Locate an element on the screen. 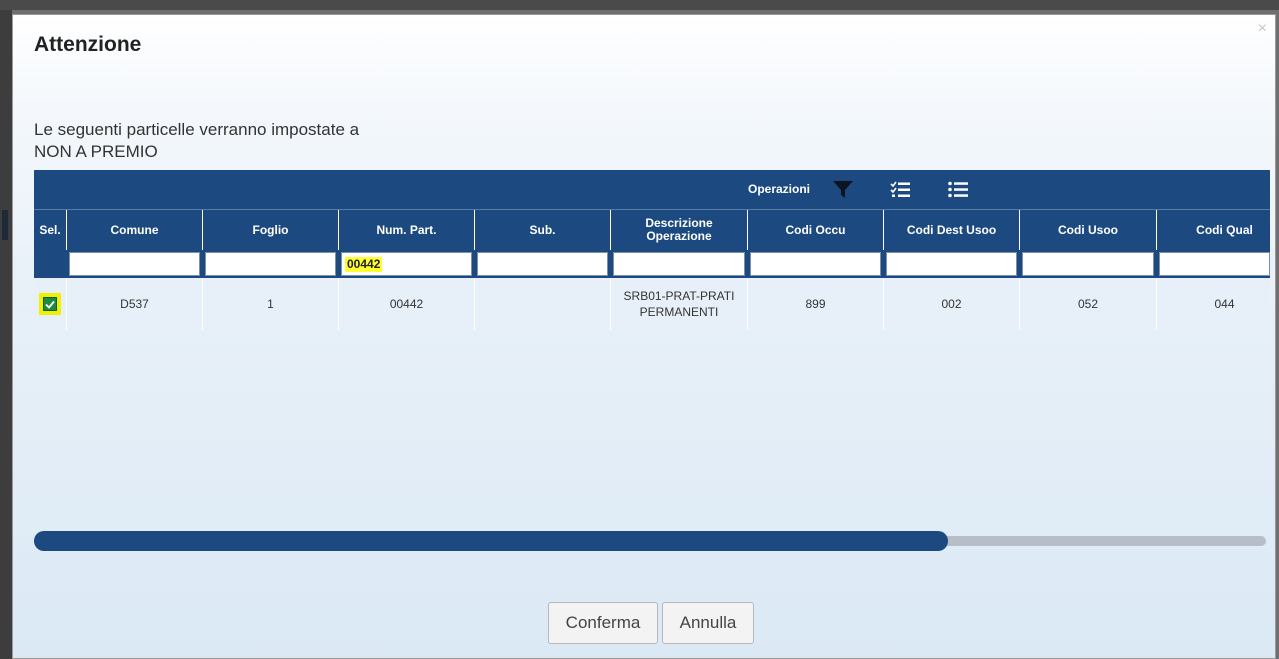  filter-codi-usoo-input is located at coordinates (1088, 264).